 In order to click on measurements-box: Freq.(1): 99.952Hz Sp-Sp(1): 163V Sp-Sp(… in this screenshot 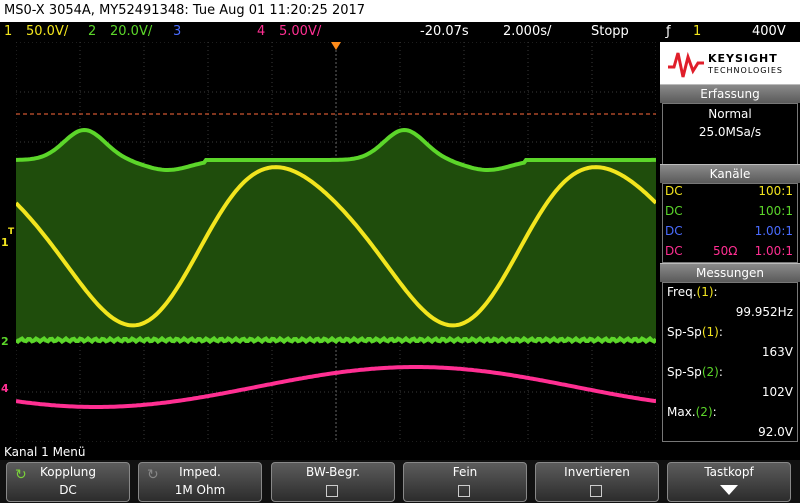, I will do `click(730, 362)`.